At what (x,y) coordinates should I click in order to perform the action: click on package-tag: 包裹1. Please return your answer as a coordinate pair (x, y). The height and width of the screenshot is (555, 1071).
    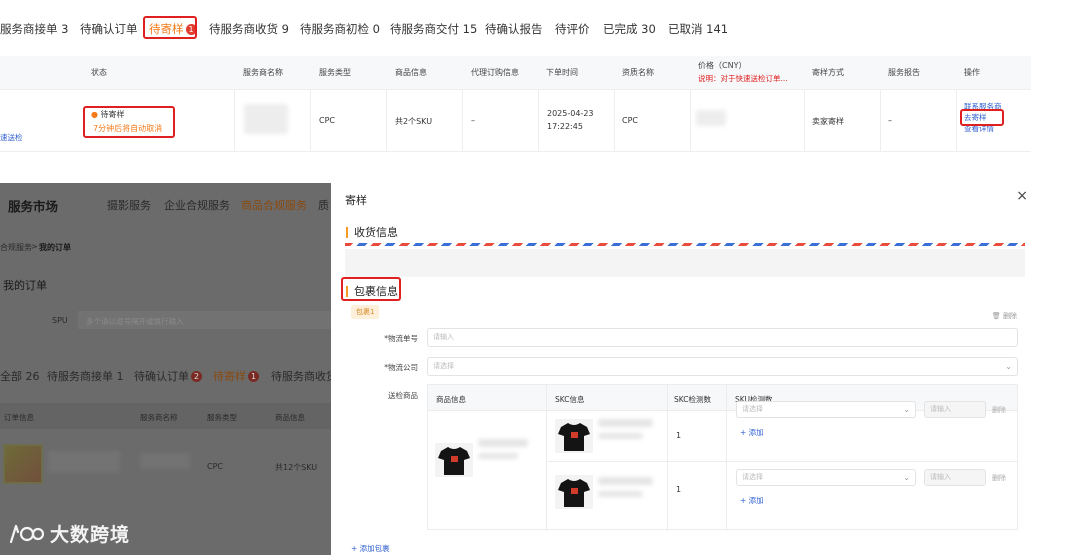
    Looking at the image, I should click on (365, 312).